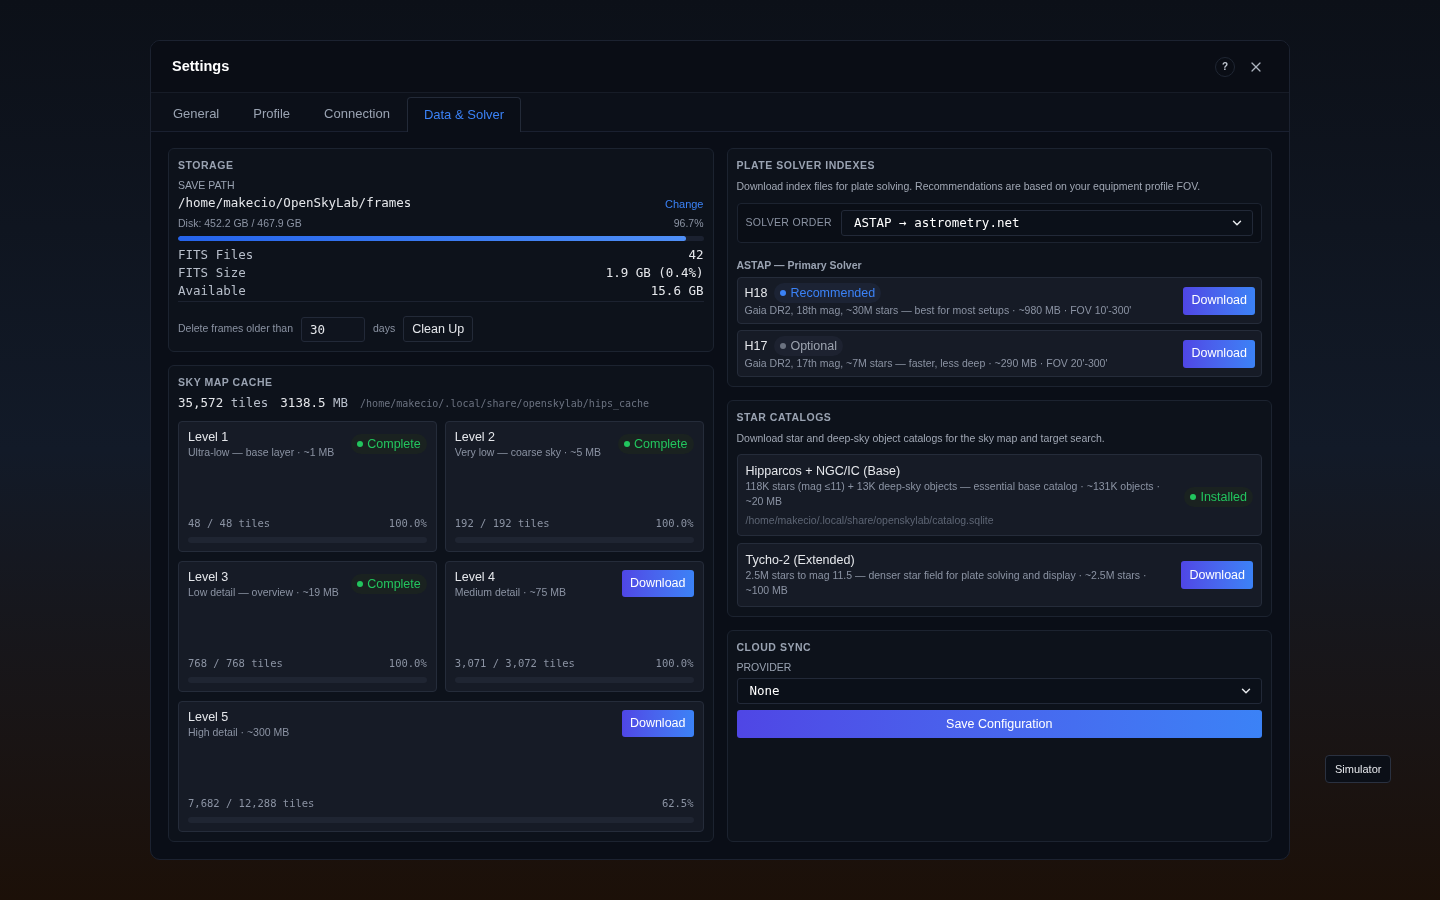 The height and width of the screenshot is (900, 1440). I want to click on status-text: Optional, so click(813, 346).